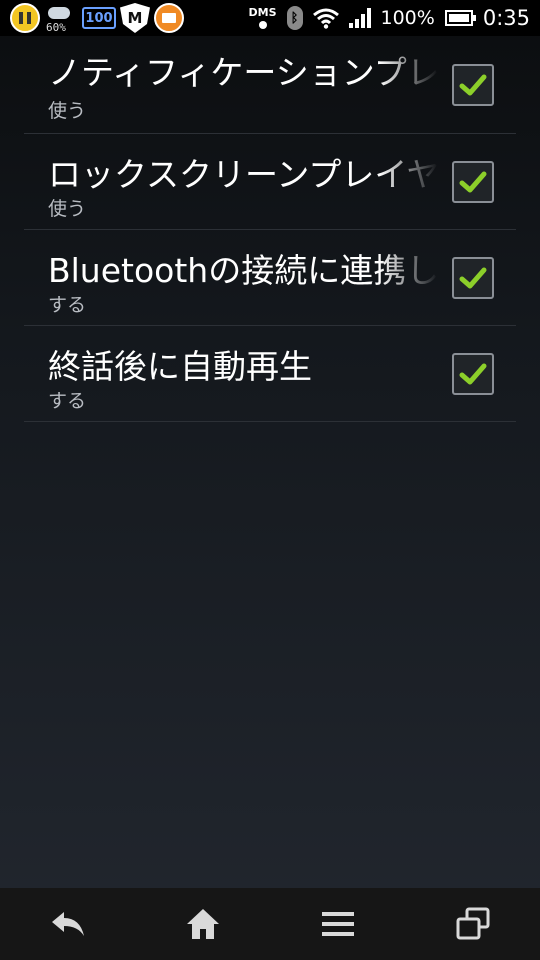 The width and height of the screenshot is (540, 960). I want to click on pause-icon, so click(25, 18).